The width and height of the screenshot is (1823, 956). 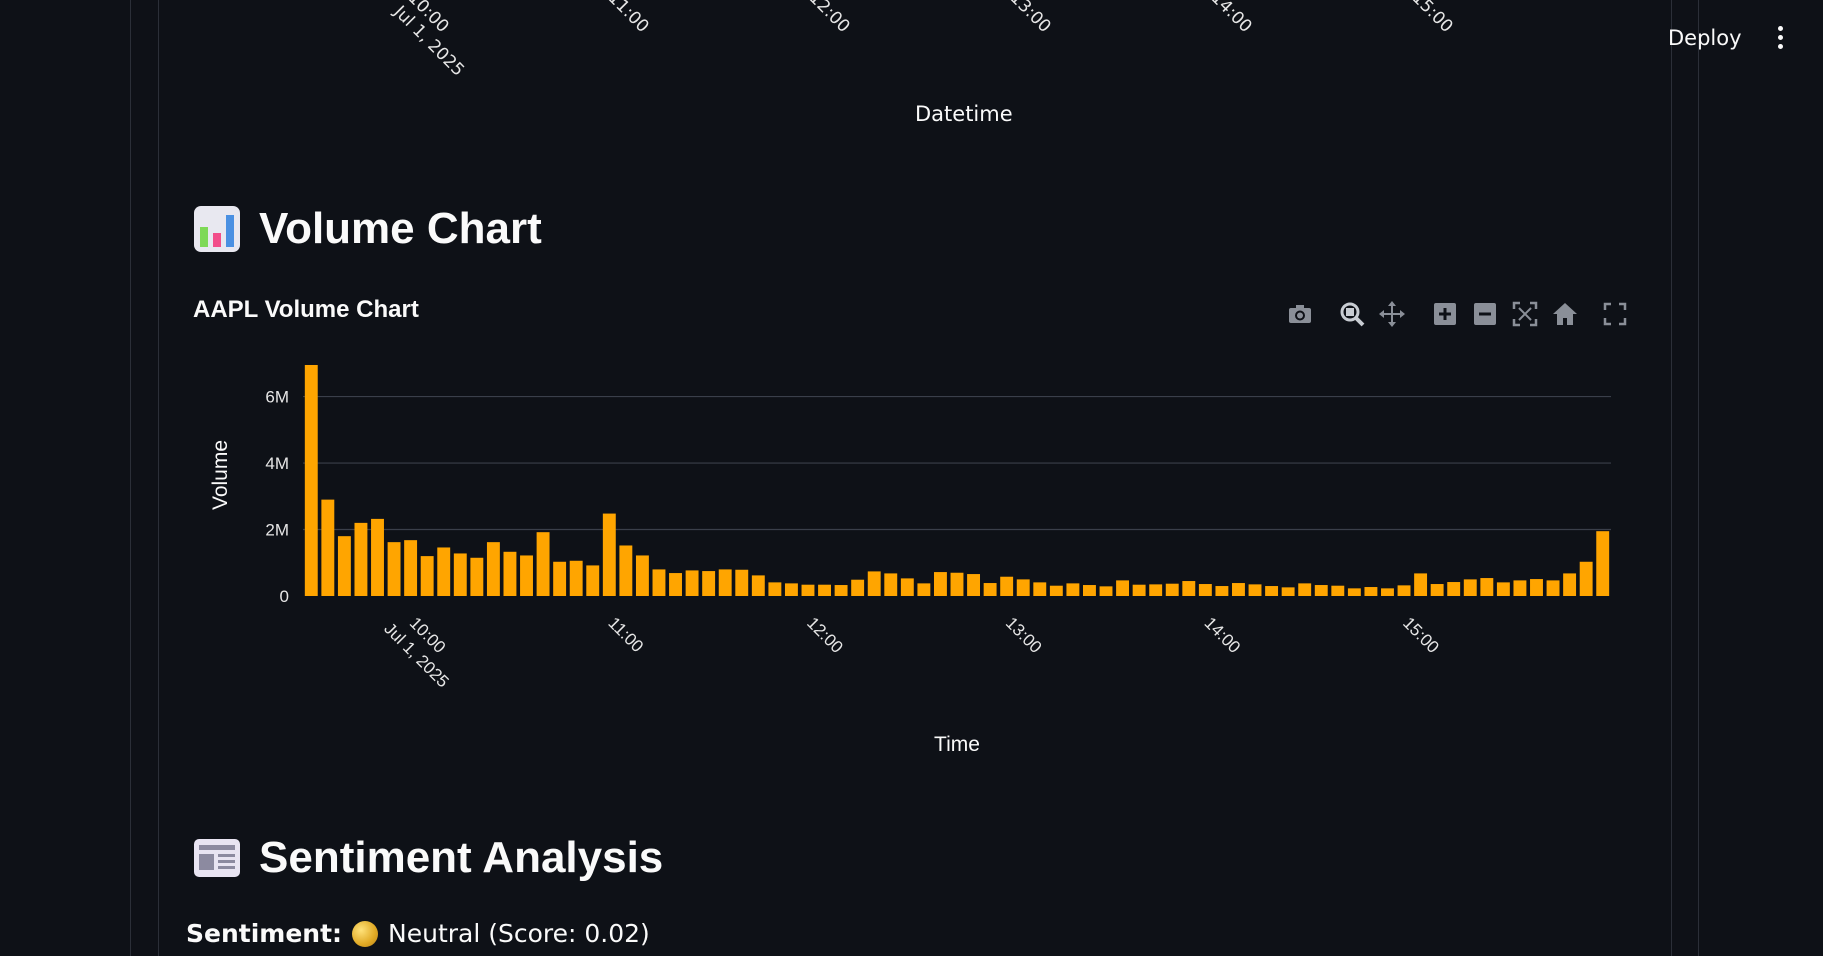 What do you see at coordinates (1565, 314) in the screenshot?
I see `home-icon` at bounding box center [1565, 314].